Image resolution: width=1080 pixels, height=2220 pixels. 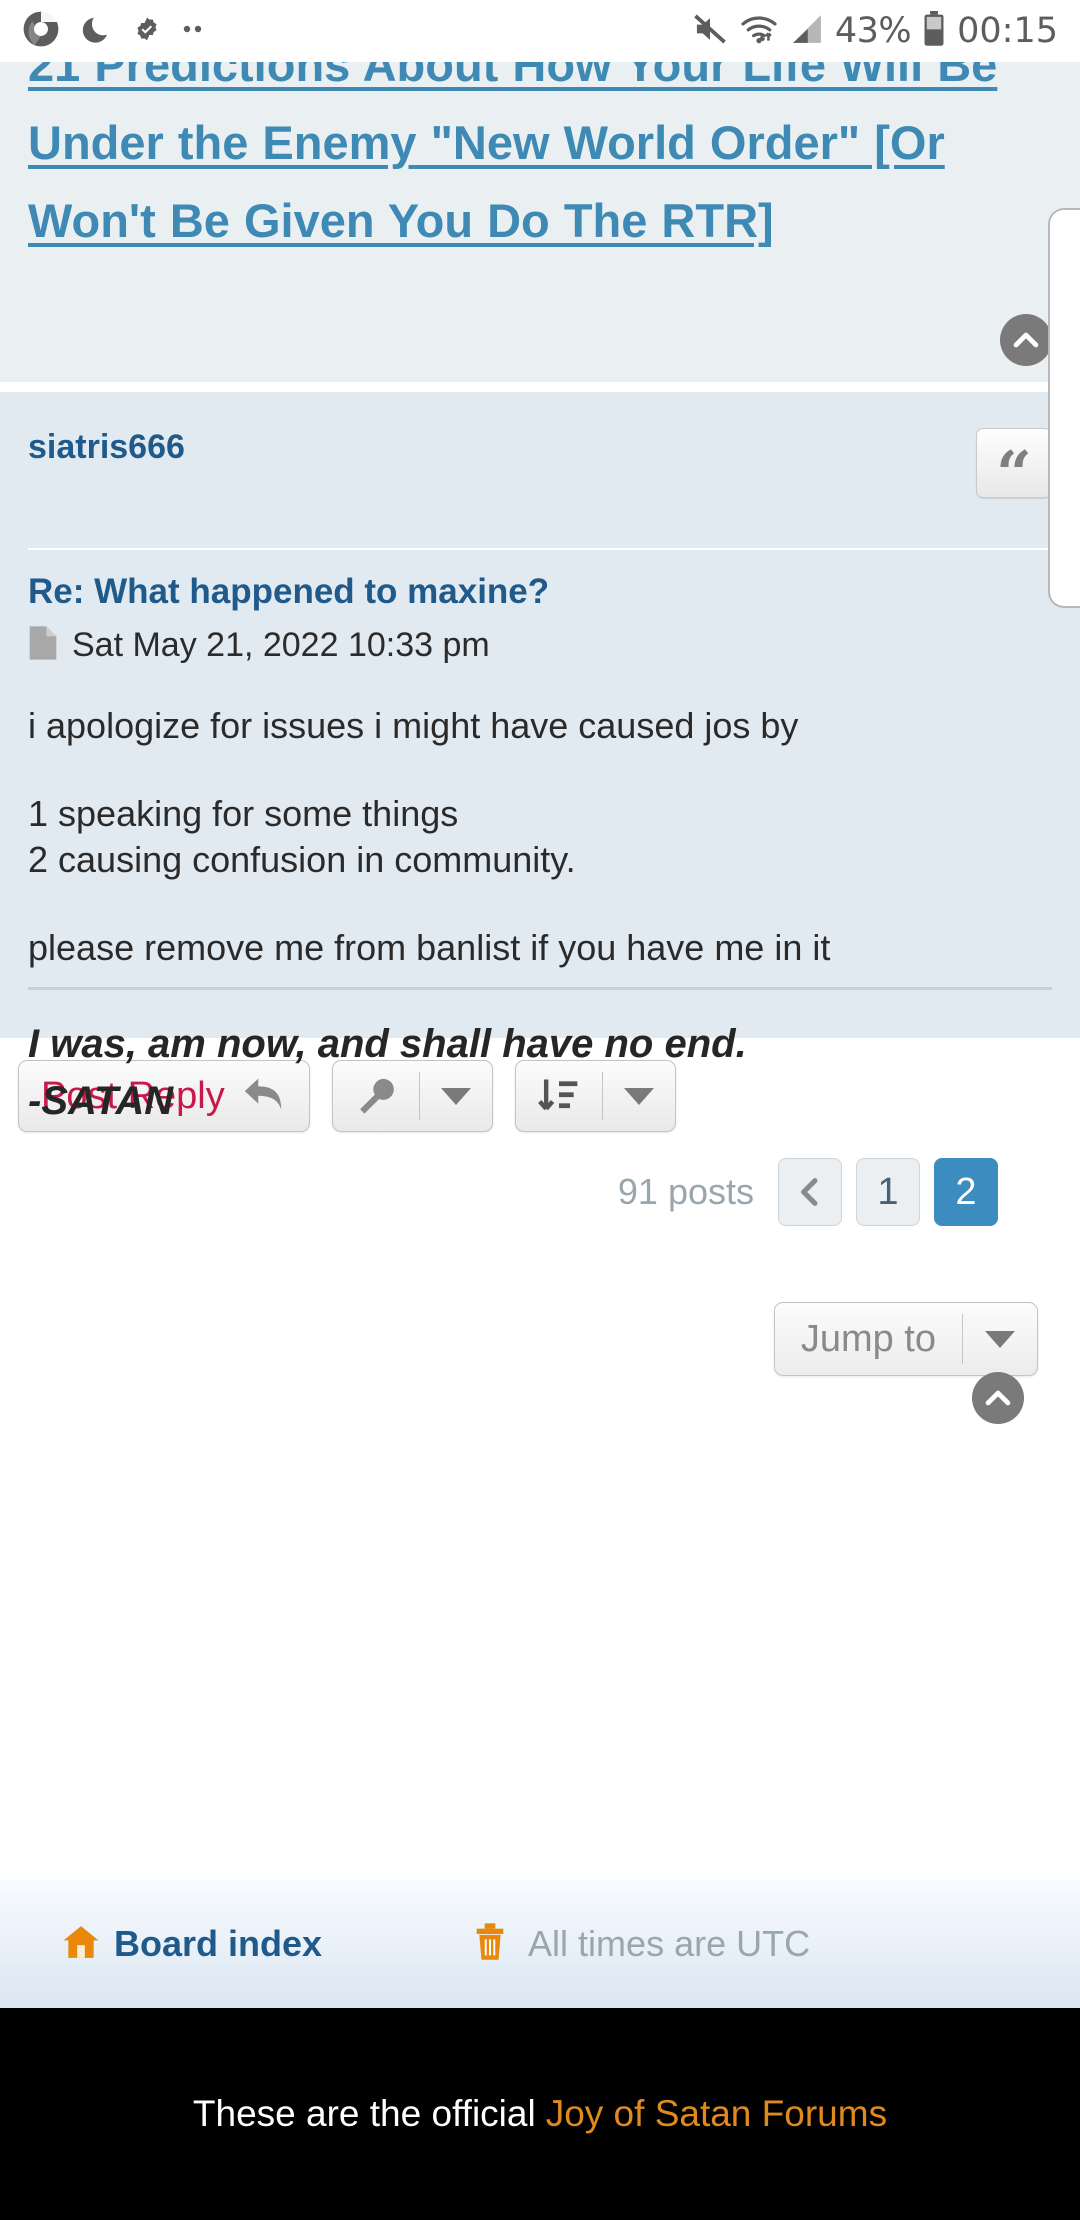 What do you see at coordinates (97, 31) in the screenshot?
I see `do-not-disturb-moon-icon` at bounding box center [97, 31].